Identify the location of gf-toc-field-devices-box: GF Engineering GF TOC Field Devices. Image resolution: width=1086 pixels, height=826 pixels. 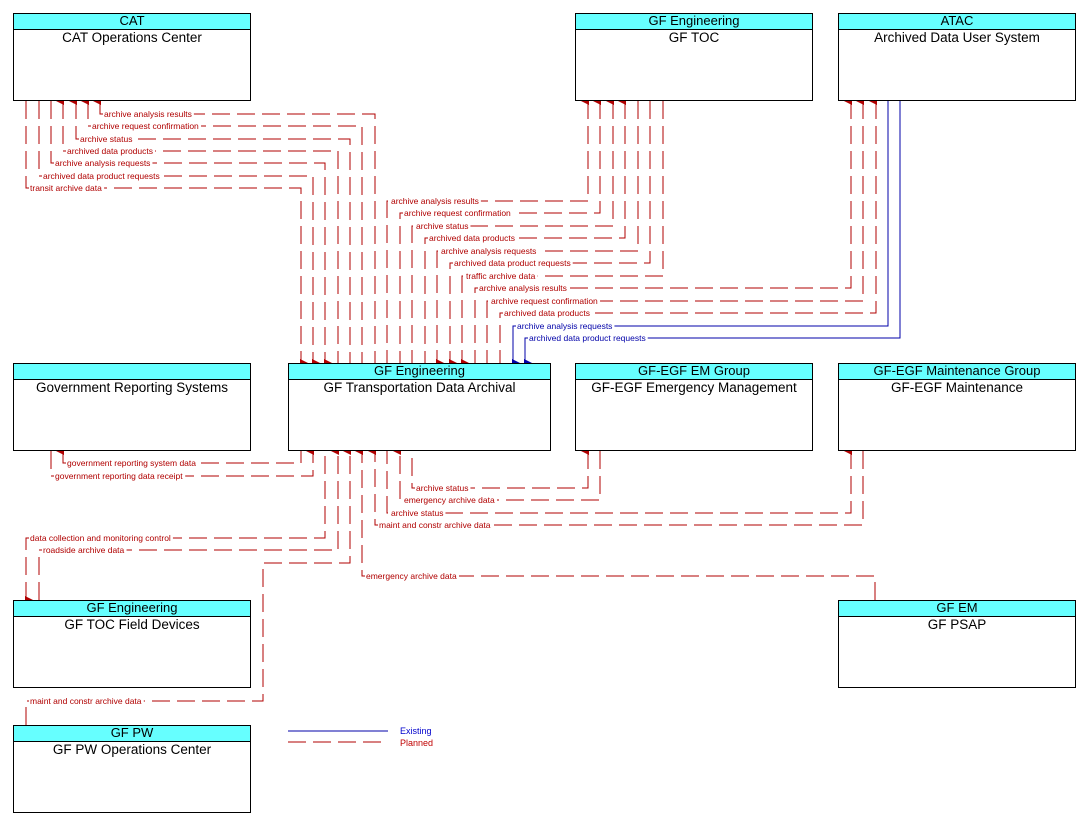
(132, 644).